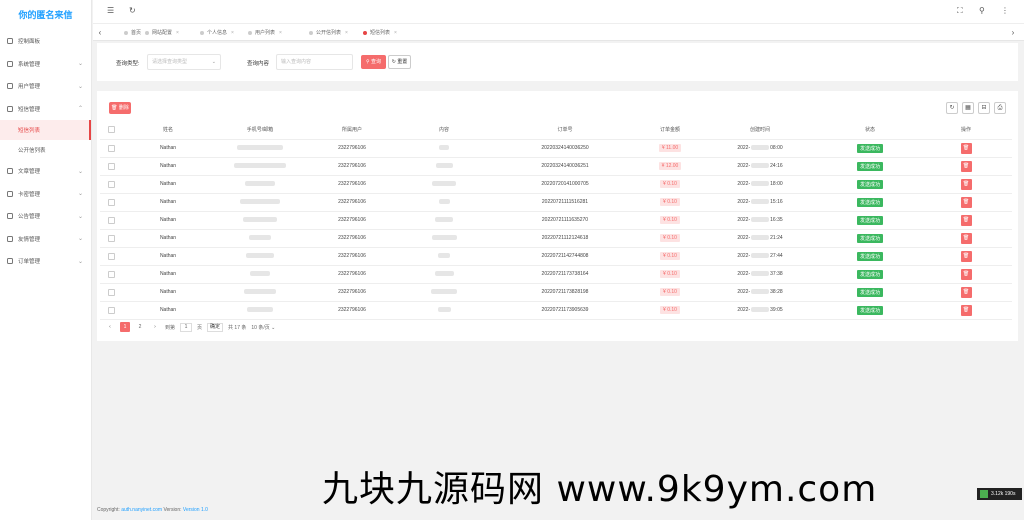 This screenshot has height=520, width=1024. I want to click on user-cell: 2322796106, so click(352, 202).